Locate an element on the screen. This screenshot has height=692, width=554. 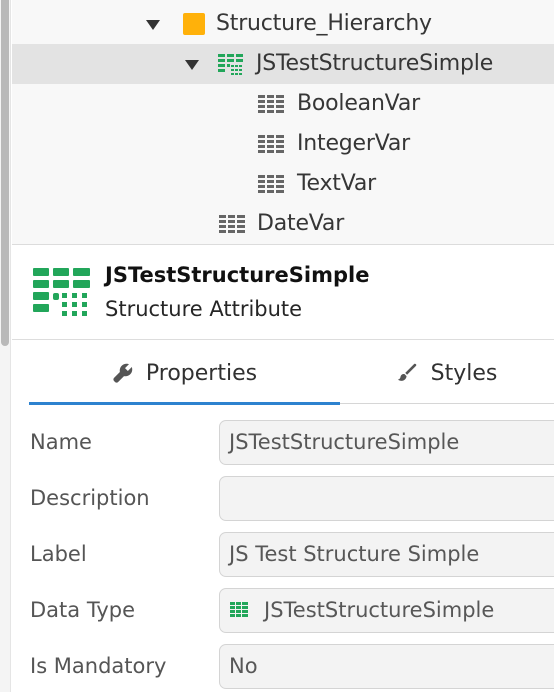
selected-element-type: Structure Attribute is located at coordinates (204, 309).